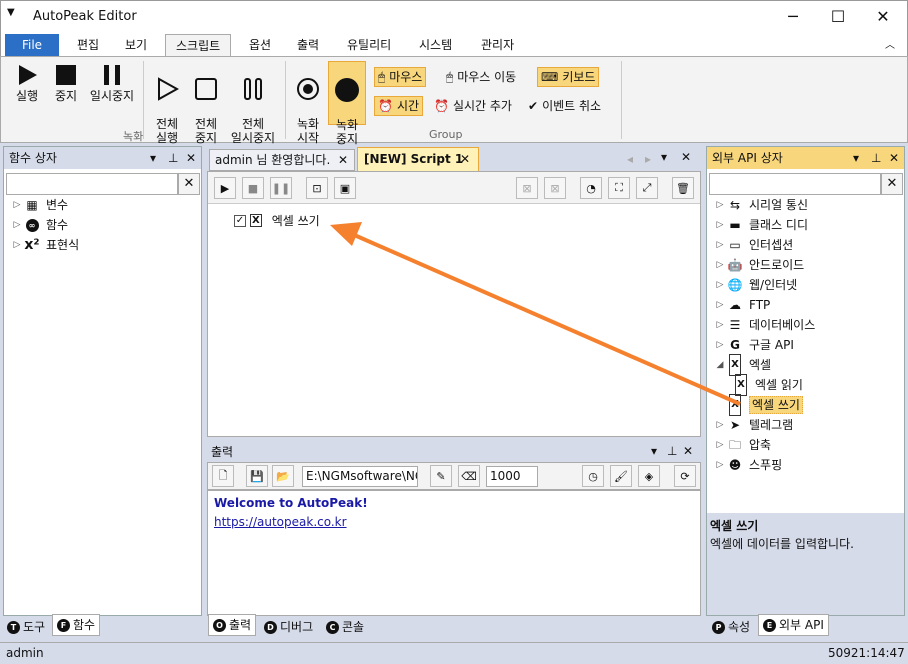 The width and height of the screenshot is (908, 664). Describe the element at coordinates (866, 653) in the screenshot. I see `status-time: 50921:14:47` at that location.